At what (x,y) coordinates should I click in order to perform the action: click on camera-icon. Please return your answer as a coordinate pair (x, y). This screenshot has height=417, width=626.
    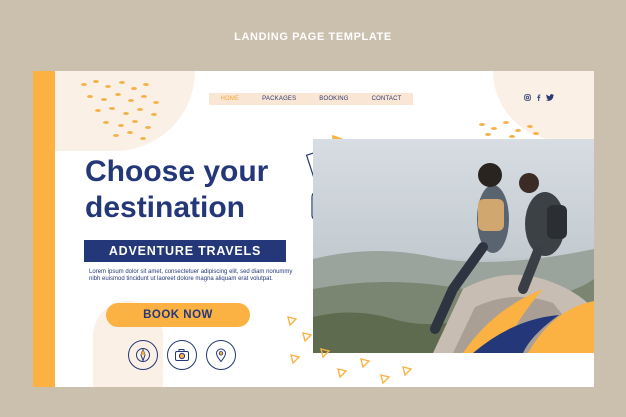
    Looking at the image, I should click on (182, 355).